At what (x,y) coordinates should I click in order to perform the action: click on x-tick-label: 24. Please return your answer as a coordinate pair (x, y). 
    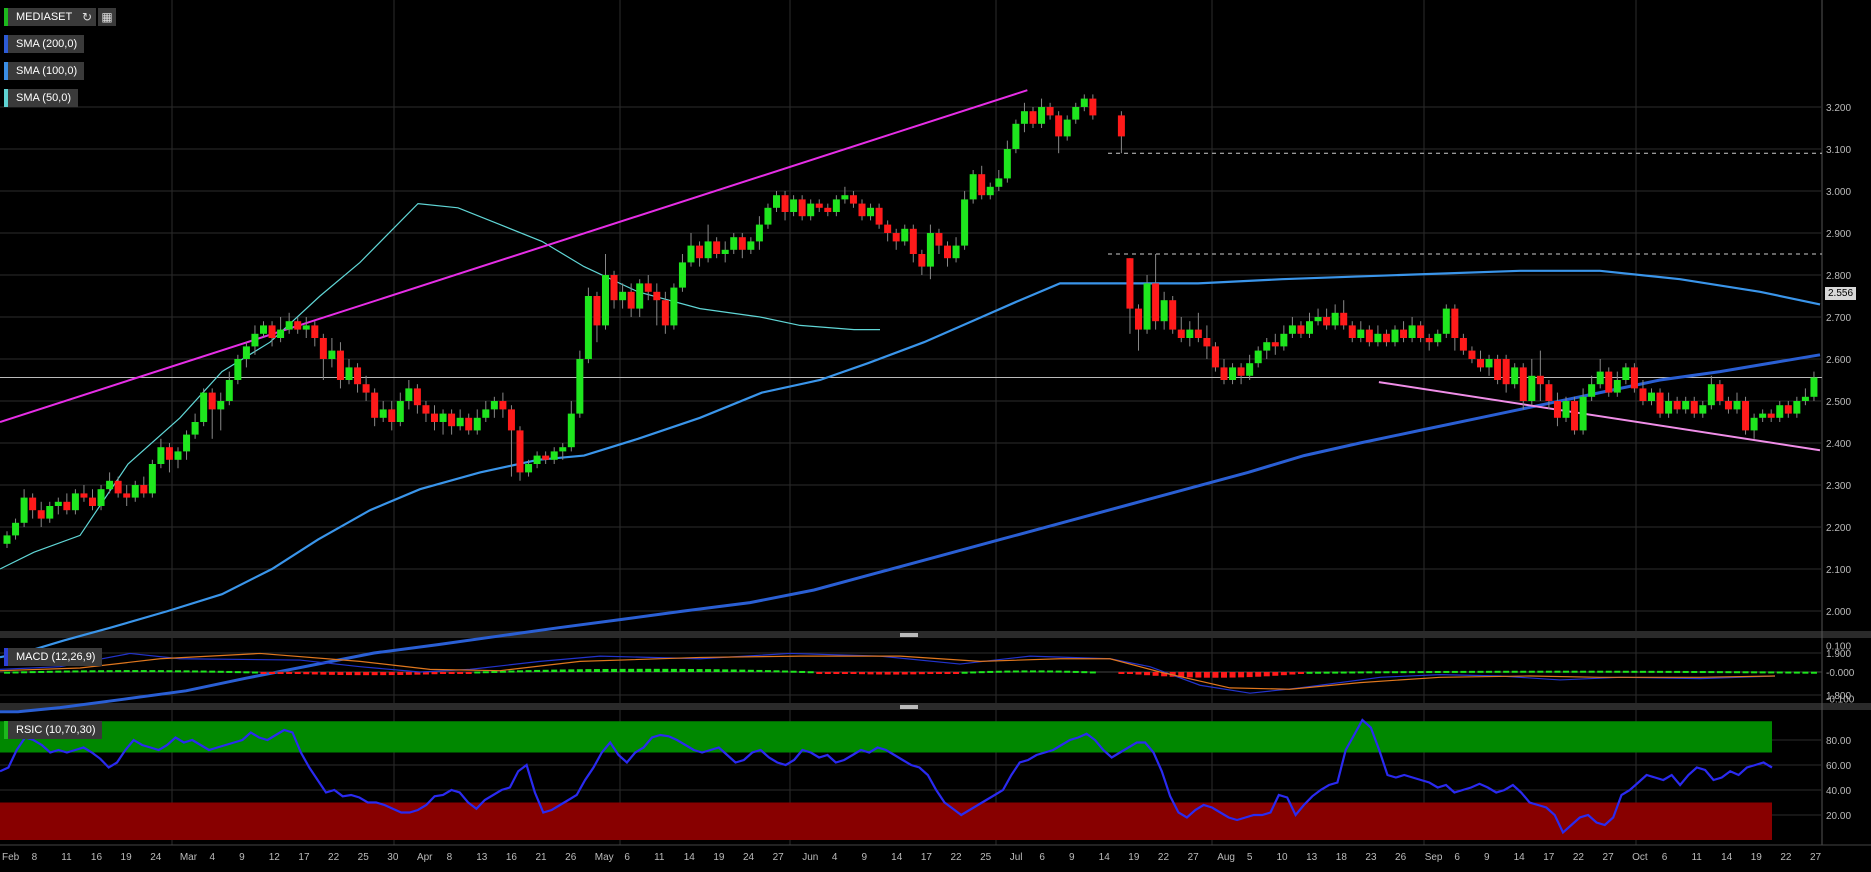
    Looking at the image, I should click on (156, 857).